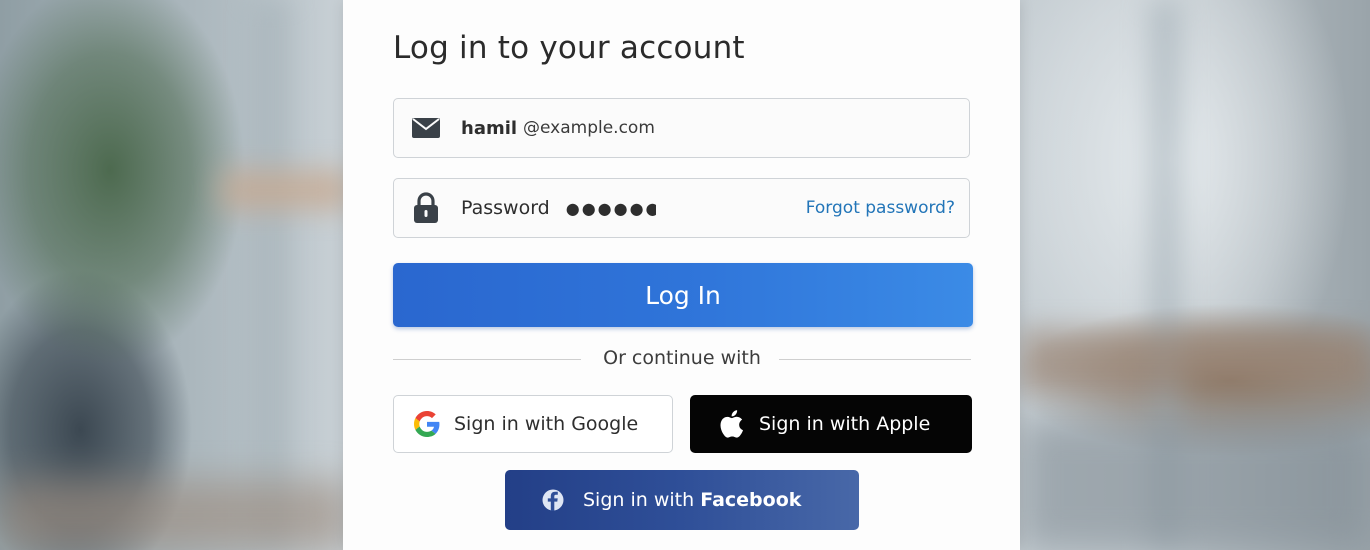  Describe the element at coordinates (505, 208) in the screenshot. I see `password-label: Password` at that location.